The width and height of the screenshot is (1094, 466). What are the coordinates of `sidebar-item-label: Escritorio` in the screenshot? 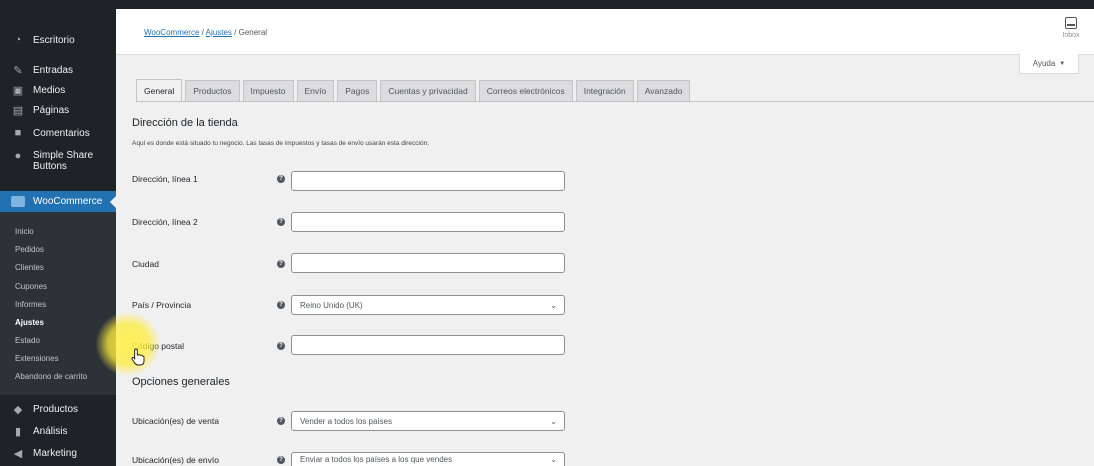 It's located at (54, 40).